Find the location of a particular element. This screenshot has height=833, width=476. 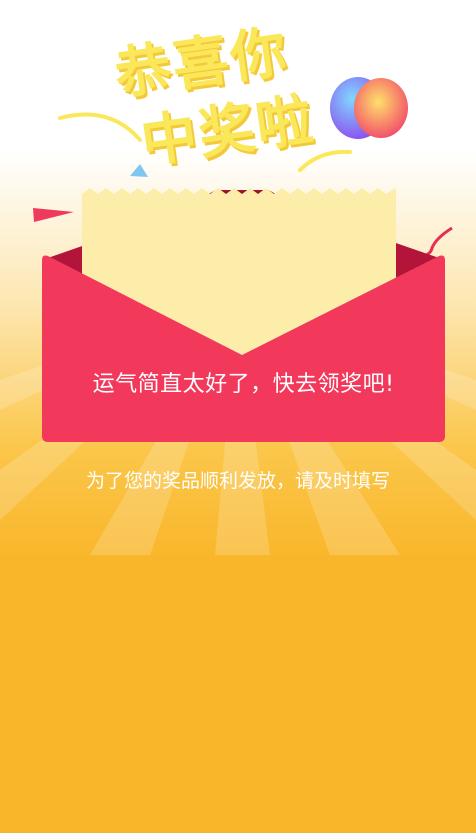

fill-in-prompt: 为了您的奖品顺利发放，请及时填写 is located at coordinates (237, 481).